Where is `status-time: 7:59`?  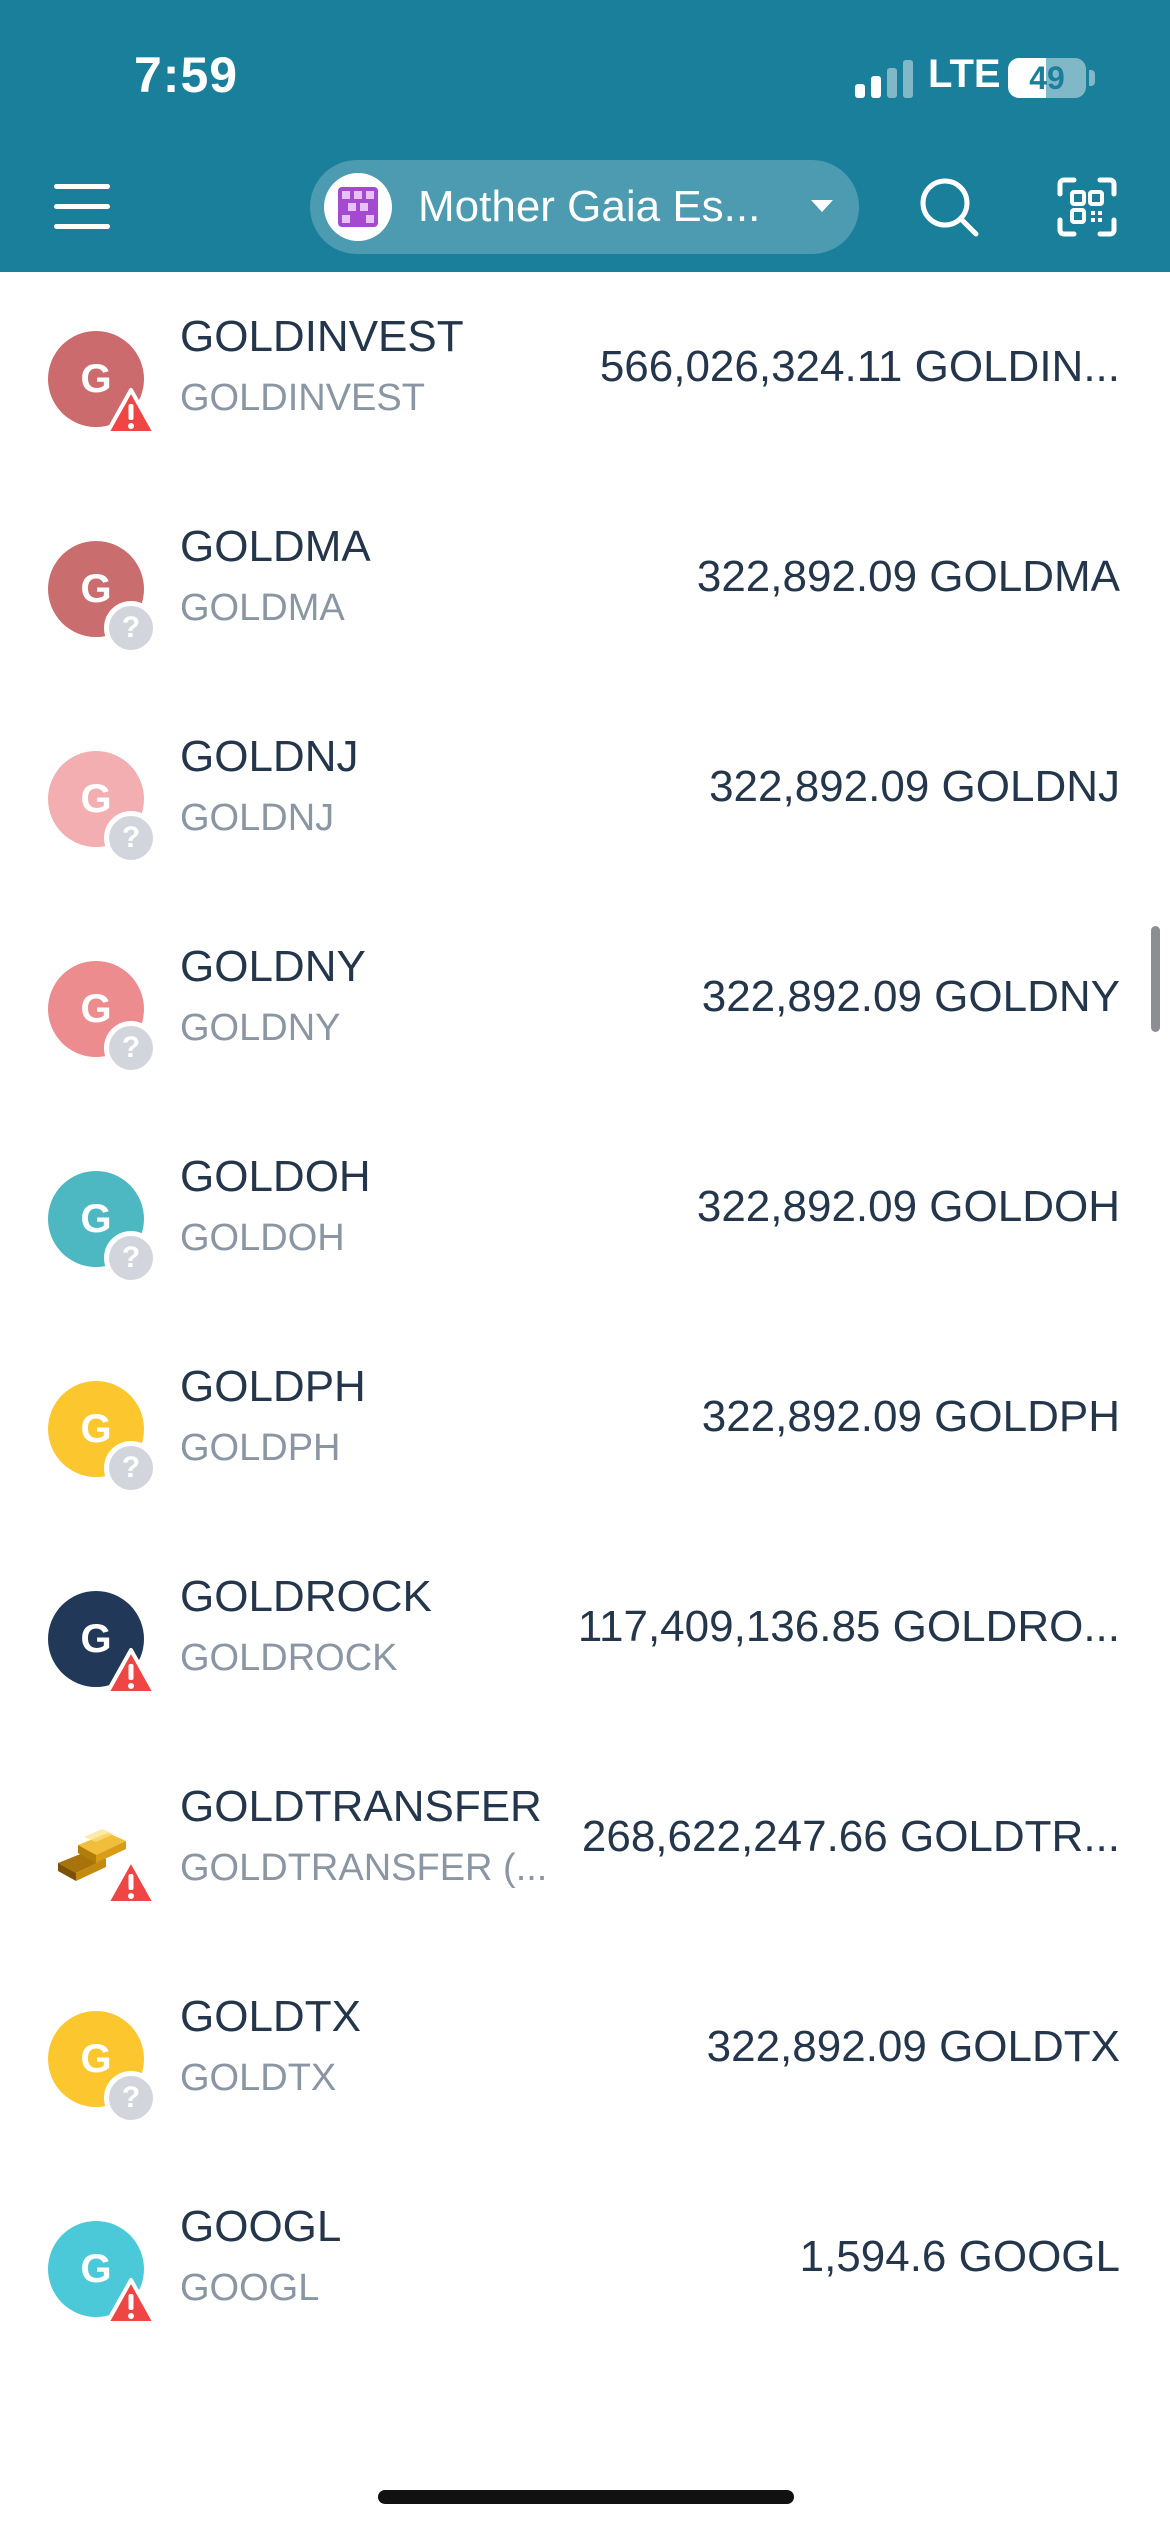 status-time: 7:59 is located at coordinates (186, 75).